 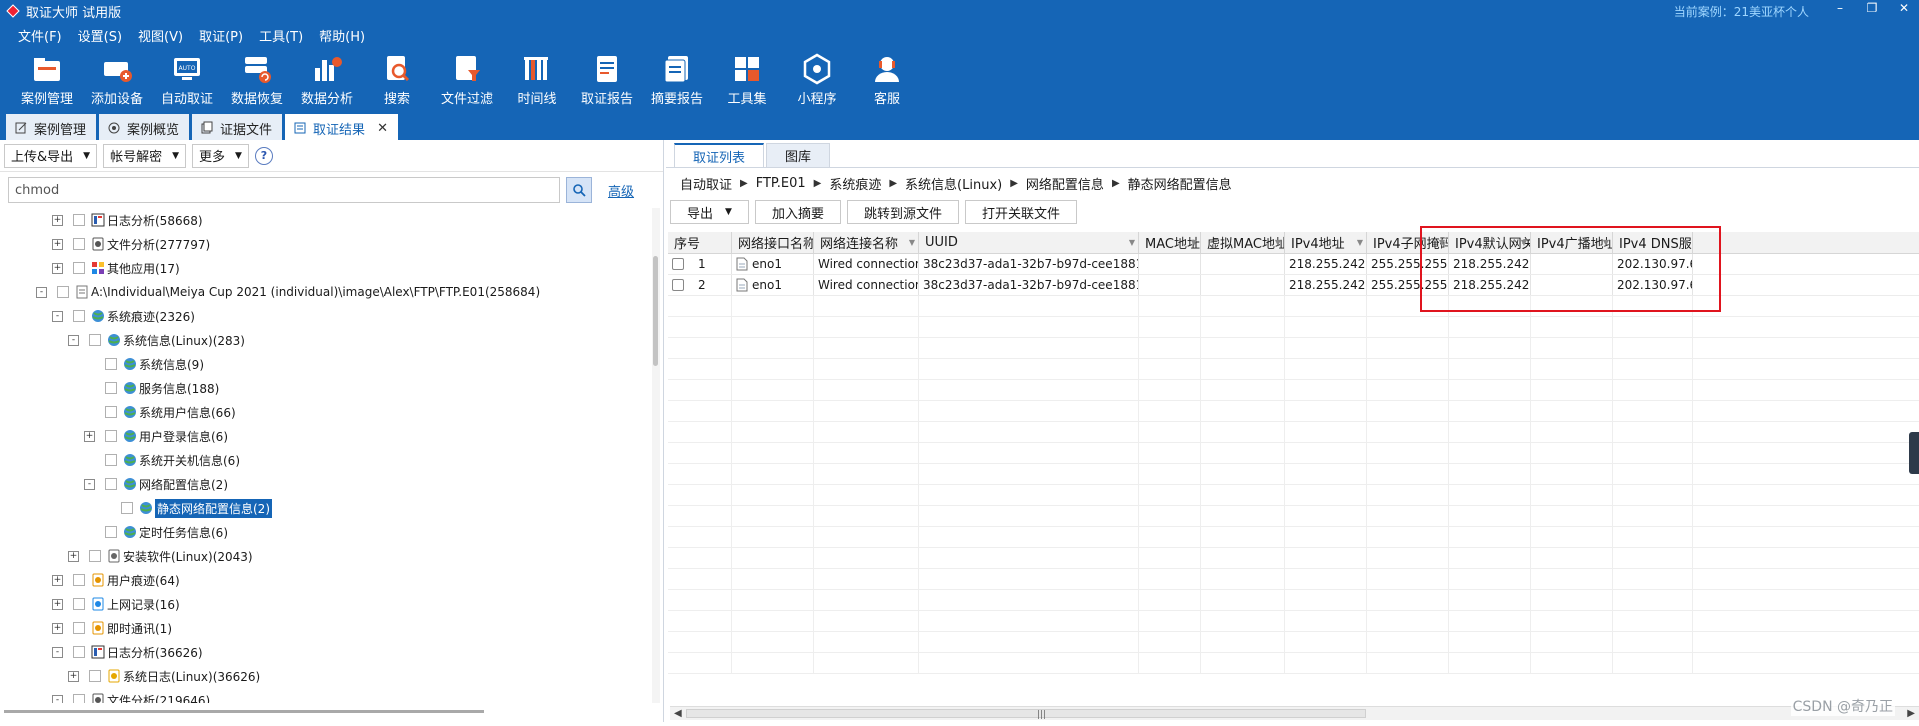 What do you see at coordinates (382, 128) in the screenshot?
I see `close-tab-icon: ✕` at bounding box center [382, 128].